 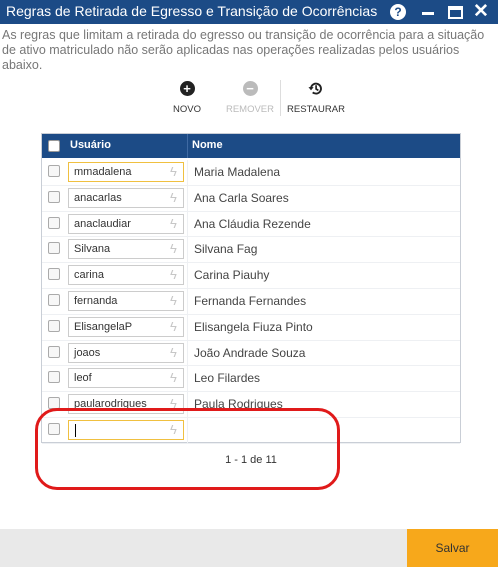 I want to click on grid-header: Usuário Nome, so click(x=251, y=146).